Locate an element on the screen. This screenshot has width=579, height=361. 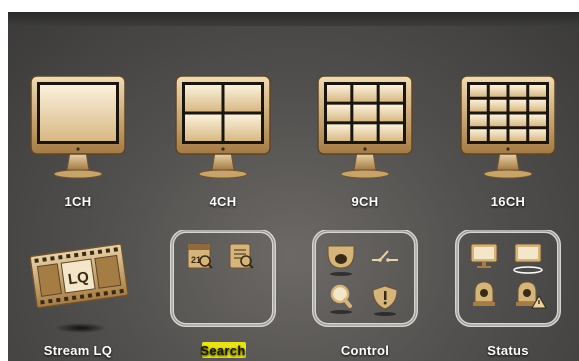
menu-item-stream-lq: LQ Stream LQ is located at coordinates (78, 295).